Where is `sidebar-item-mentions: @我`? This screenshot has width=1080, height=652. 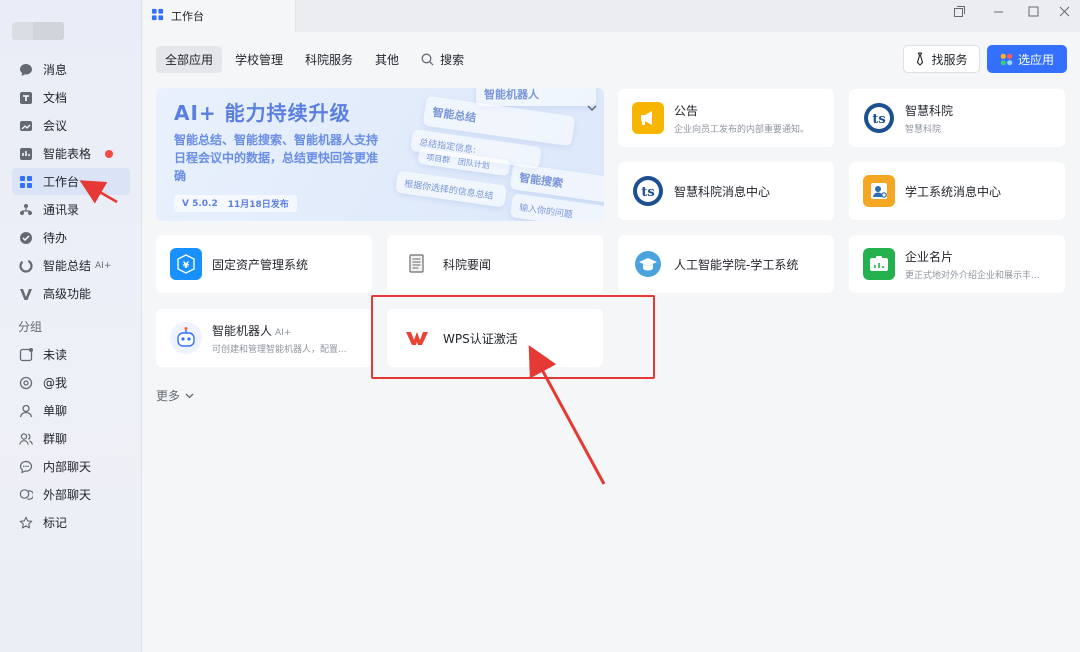
sidebar-item-mentions: @我 is located at coordinates (71, 382).